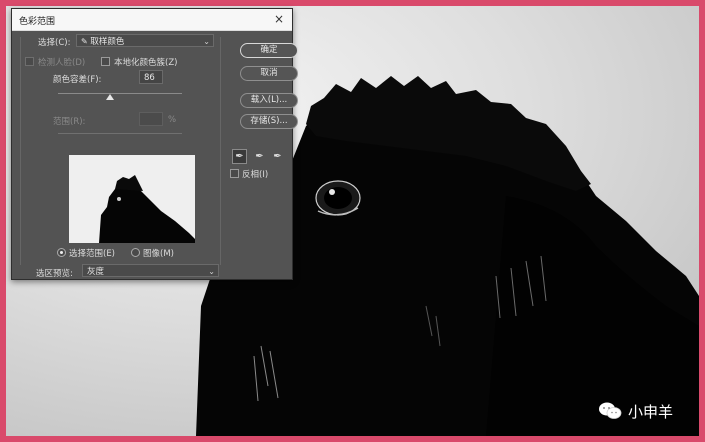 The image size is (705, 442). What do you see at coordinates (220, 151) in the screenshot?
I see `right-panel-border` at bounding box center [220, 151].